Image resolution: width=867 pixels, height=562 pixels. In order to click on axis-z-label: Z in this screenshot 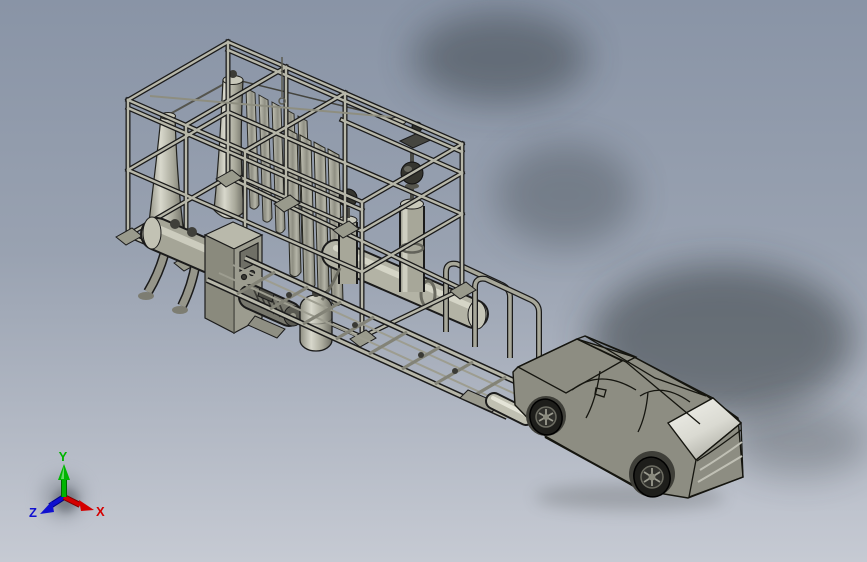, I will do `click(33, 512)`.